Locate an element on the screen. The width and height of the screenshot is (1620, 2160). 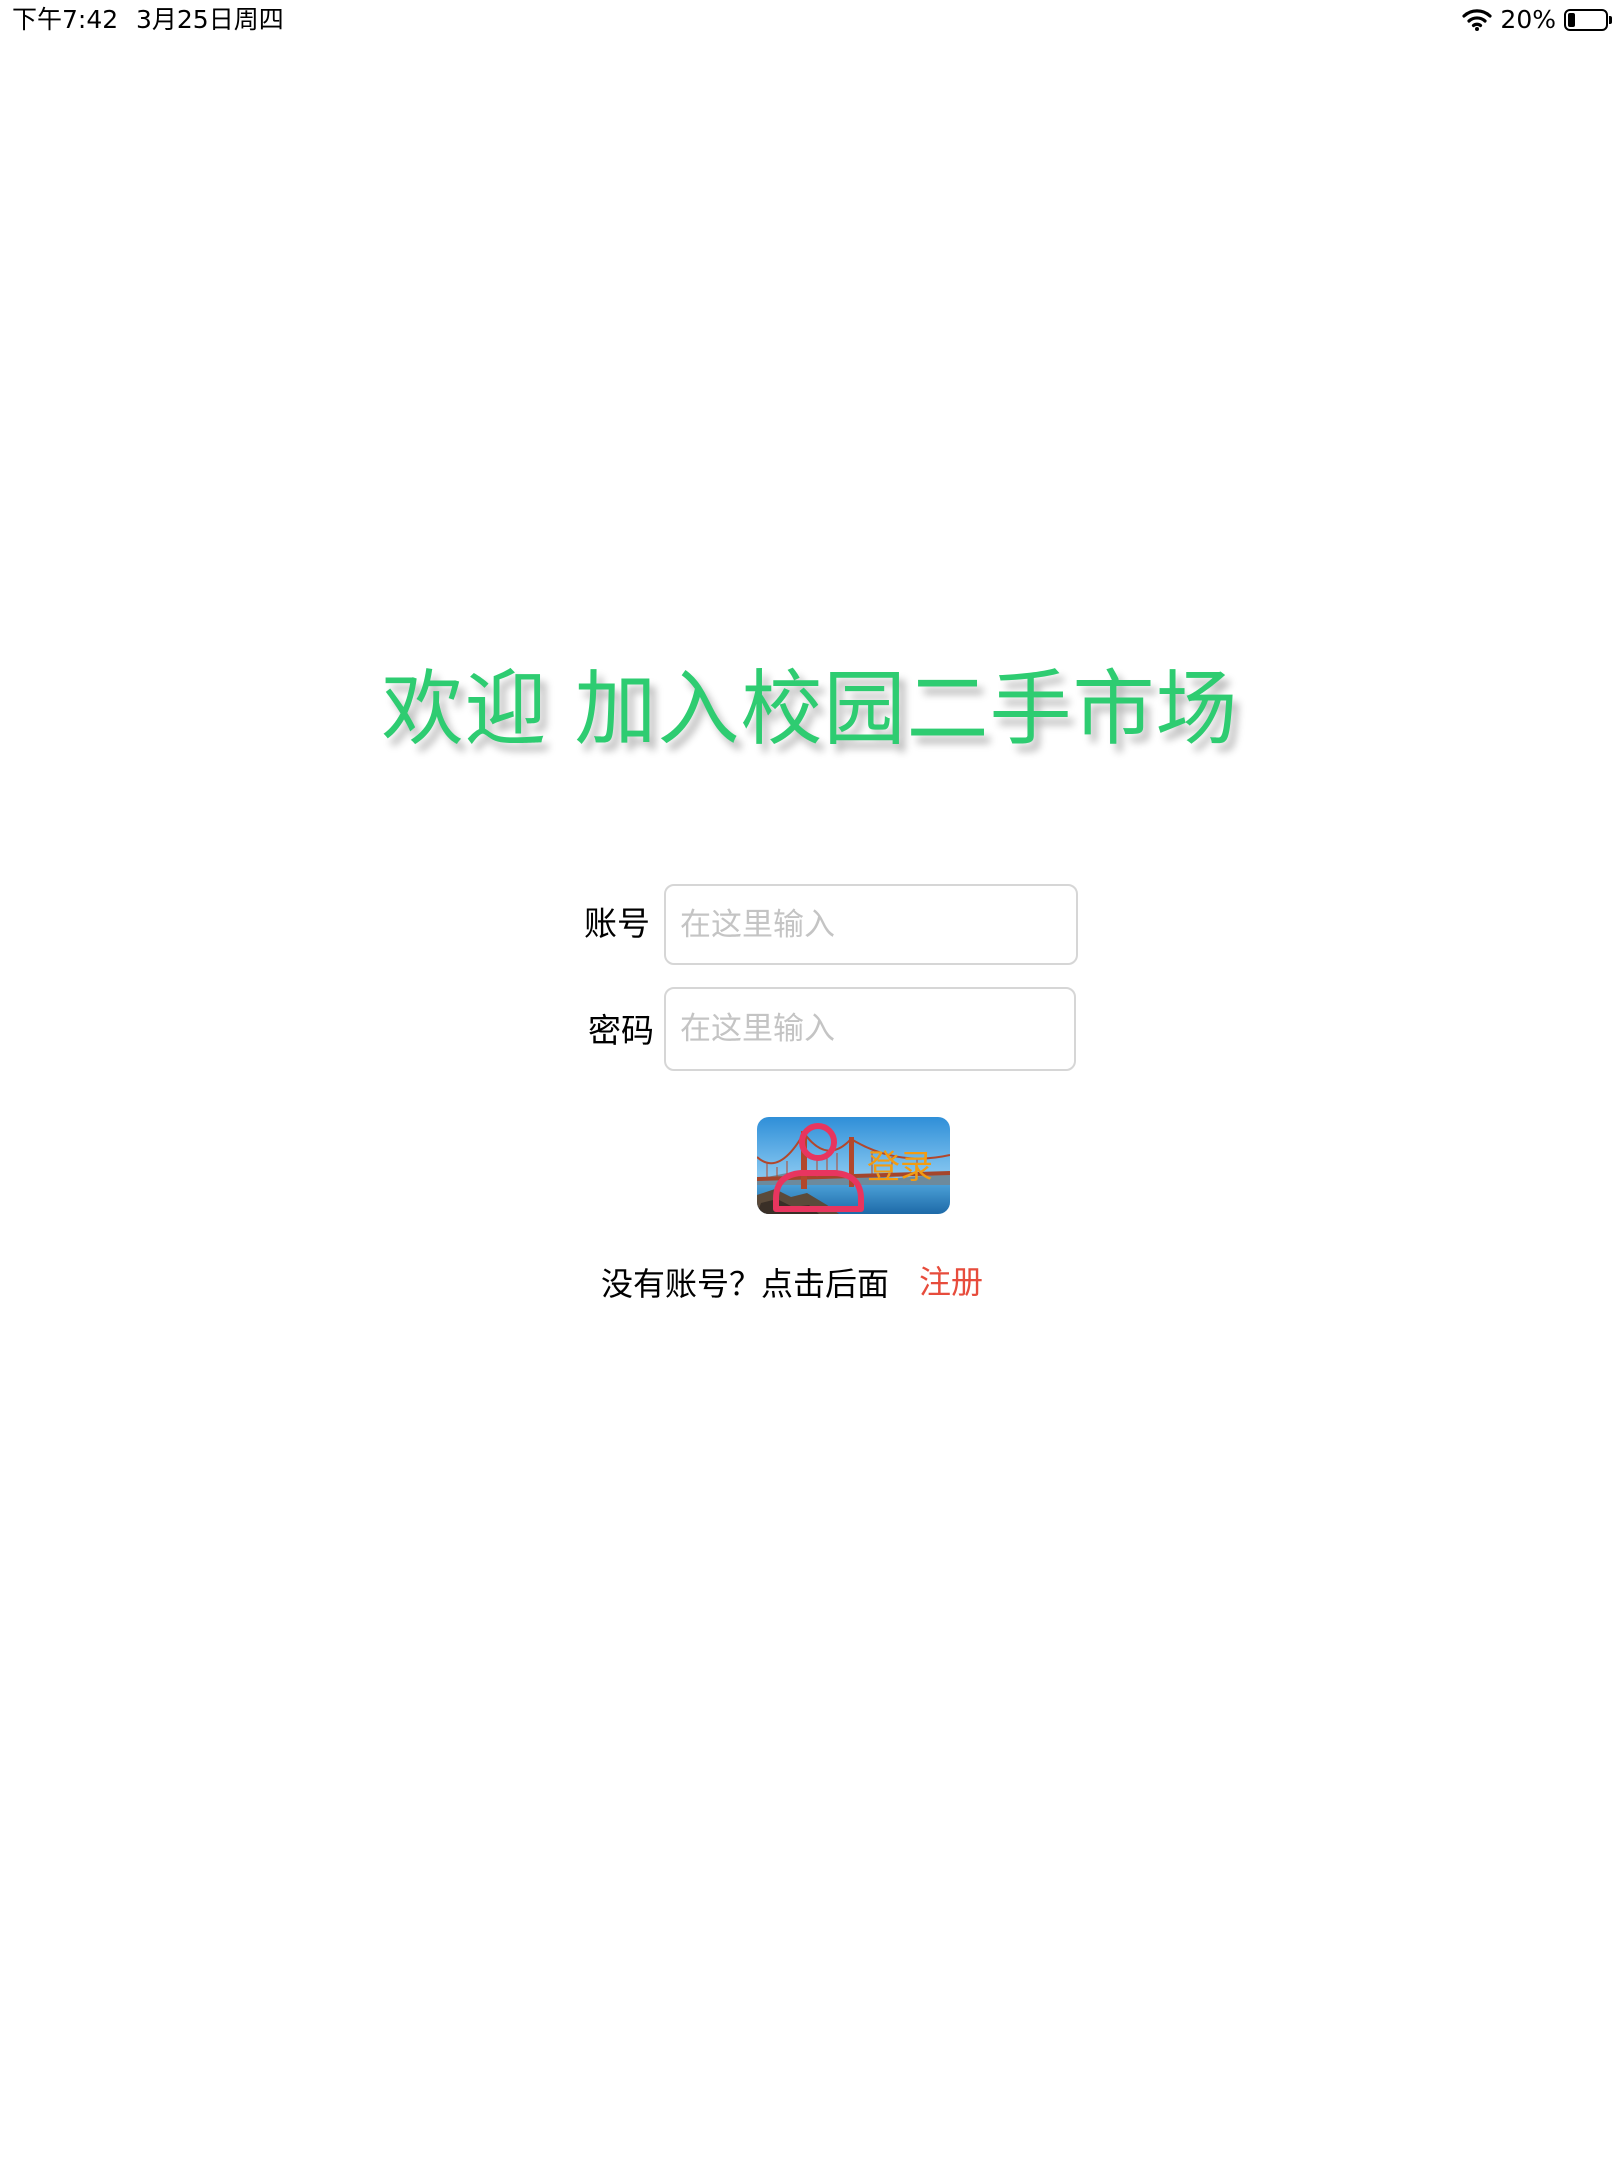
account-input is located at coordinates (871, 924).